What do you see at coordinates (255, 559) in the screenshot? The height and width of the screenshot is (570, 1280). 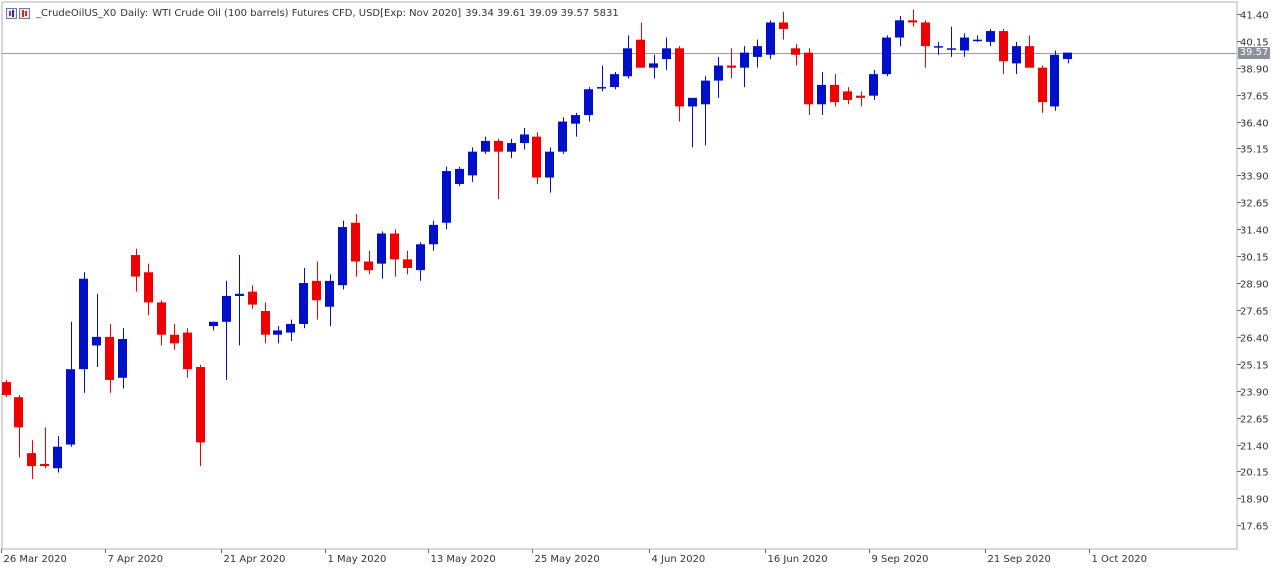 I see `x-tick-label: 21 Apr 2020` at bounding box center [255, 559].